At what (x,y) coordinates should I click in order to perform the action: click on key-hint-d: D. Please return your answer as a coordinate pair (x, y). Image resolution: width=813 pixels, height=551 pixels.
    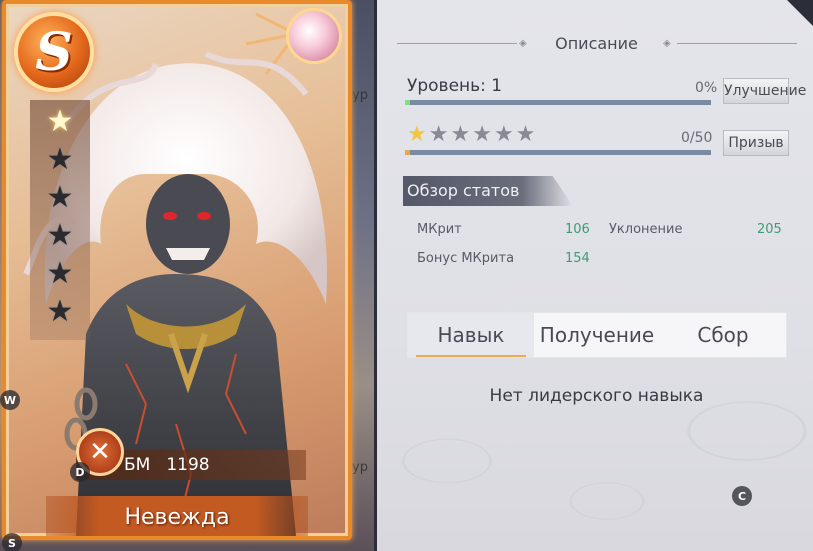
    Looking at the image, I should click on (80, 472).